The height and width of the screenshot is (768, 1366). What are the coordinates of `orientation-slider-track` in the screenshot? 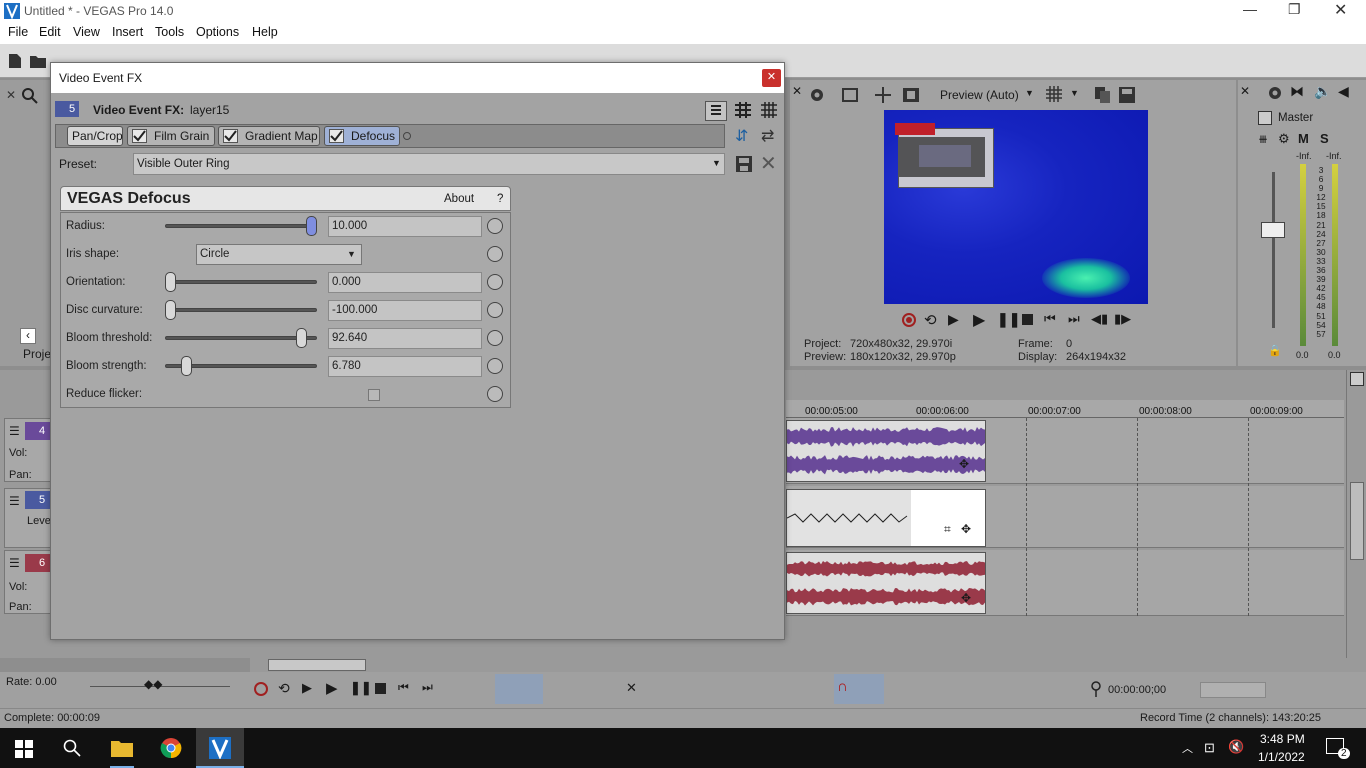 It's located at (241, 282).